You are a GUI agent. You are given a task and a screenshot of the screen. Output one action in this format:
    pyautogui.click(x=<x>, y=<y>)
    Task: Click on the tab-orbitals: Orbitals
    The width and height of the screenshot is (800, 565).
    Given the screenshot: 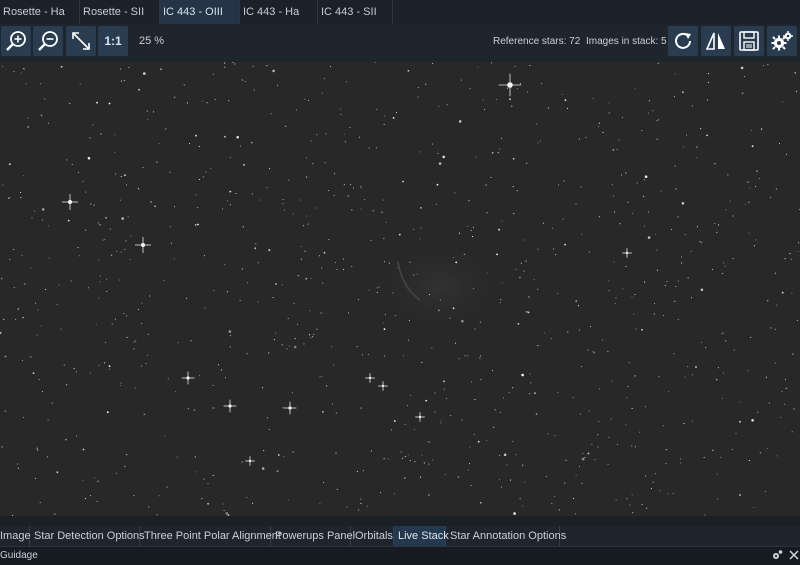 What is the action you would take?
    pyautogui.click(x=372, y=536)
    